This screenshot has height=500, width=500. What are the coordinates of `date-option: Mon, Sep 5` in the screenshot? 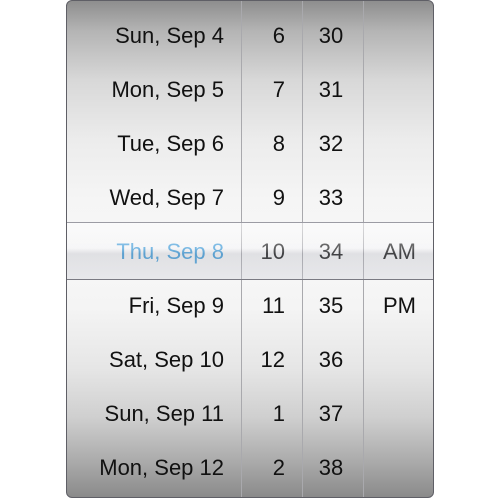 It's located at (154, 90).